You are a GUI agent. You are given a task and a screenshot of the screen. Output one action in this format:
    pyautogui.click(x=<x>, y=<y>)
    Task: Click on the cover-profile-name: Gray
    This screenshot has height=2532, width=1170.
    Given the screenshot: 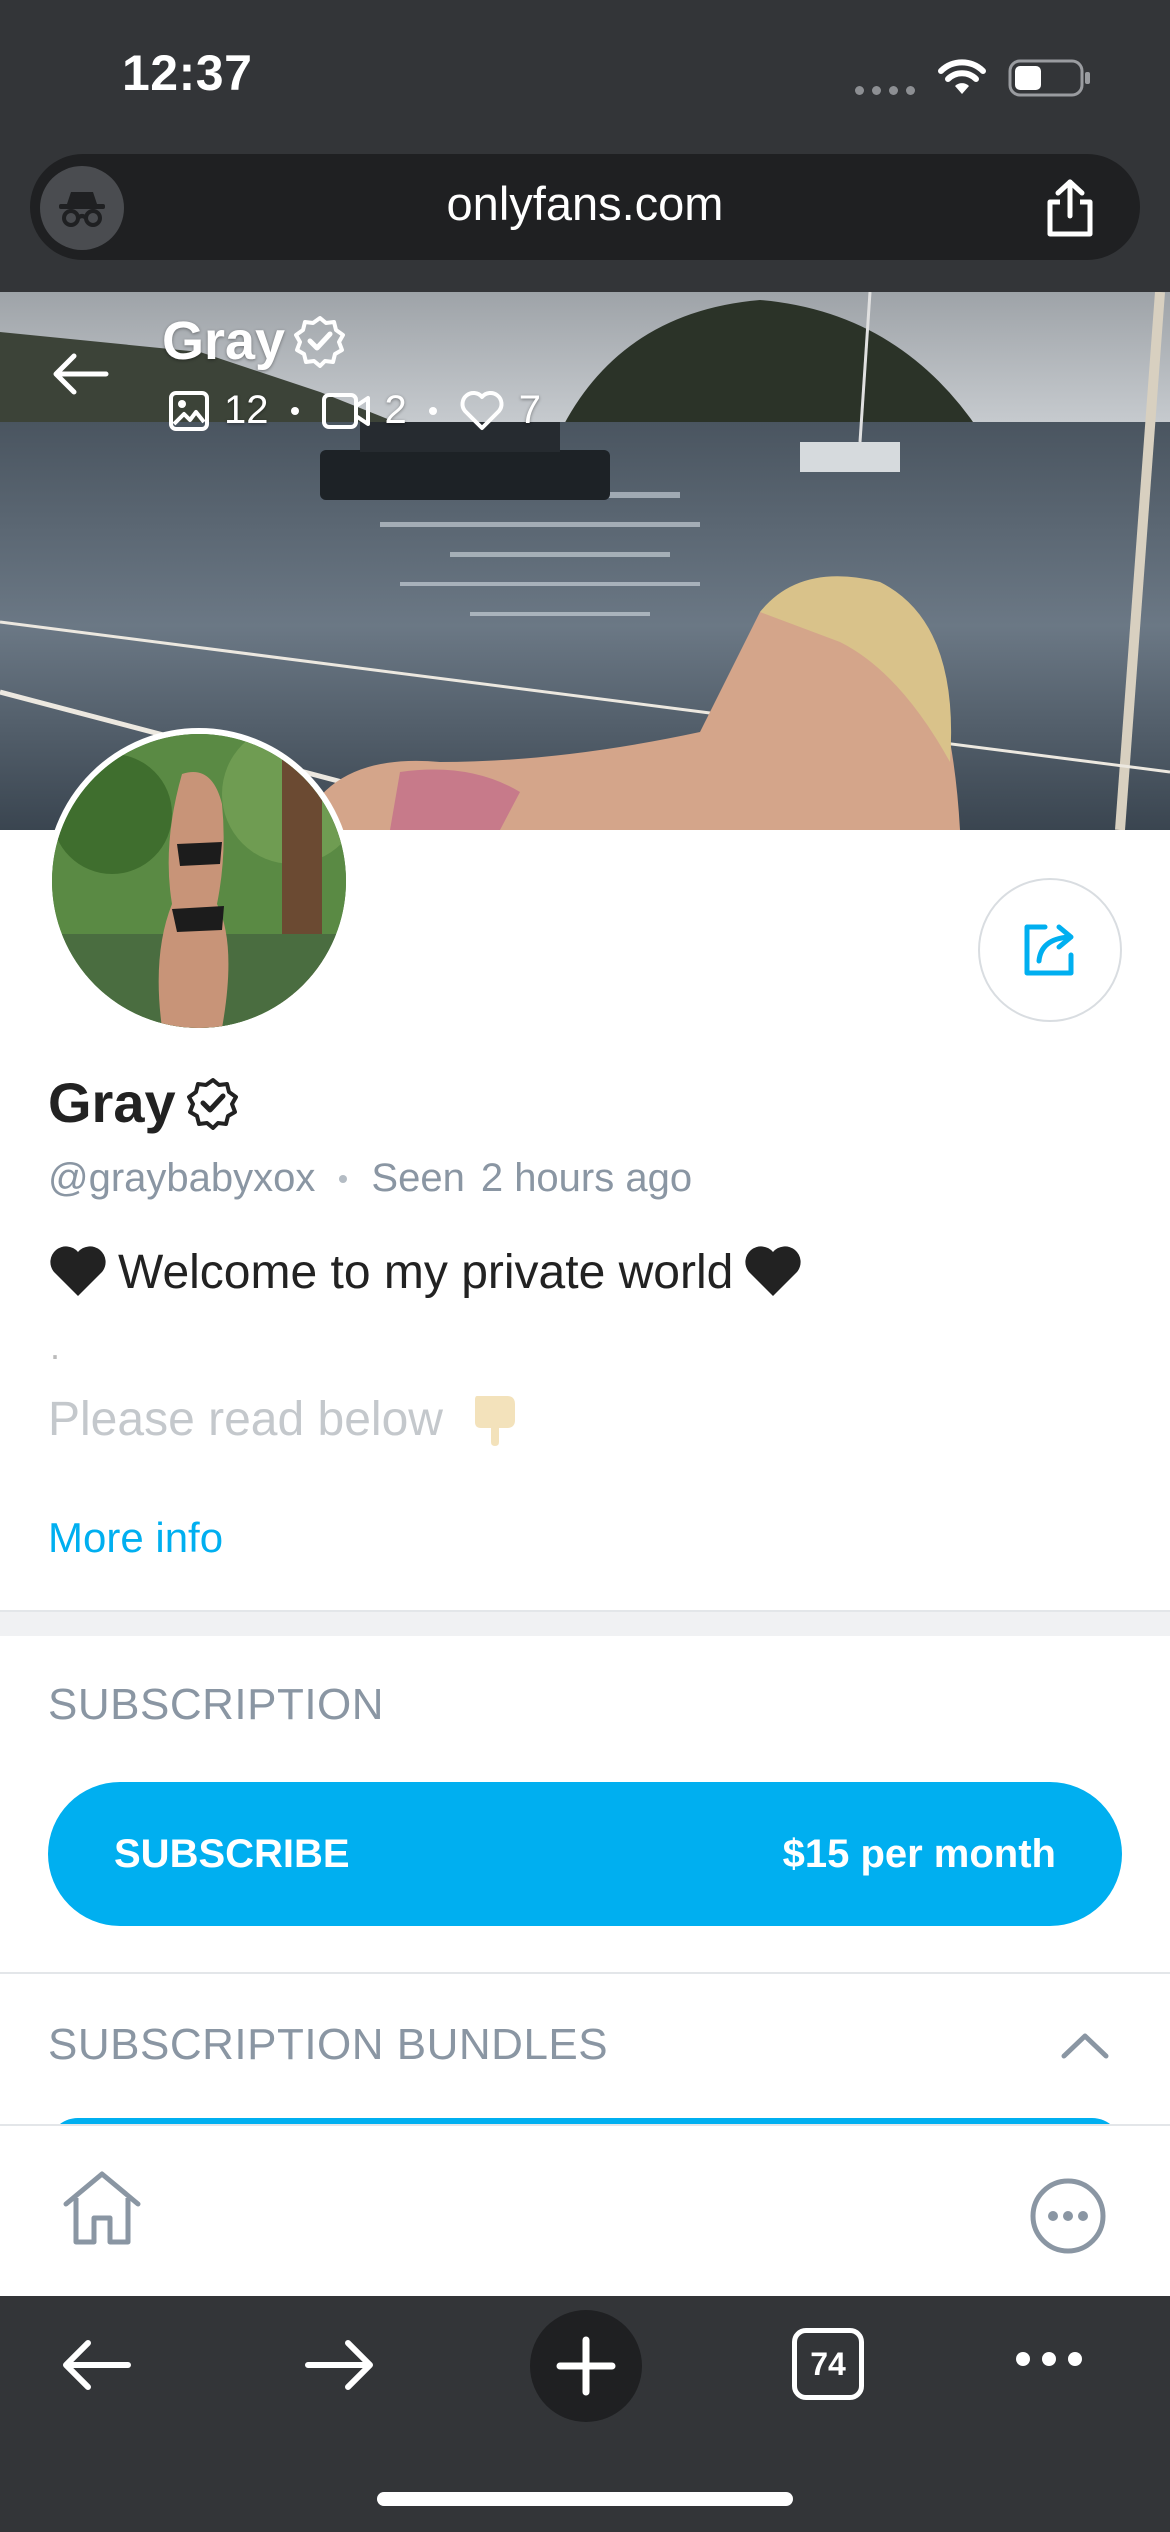 What is the action you would take?
    pyautogui.click(x=254, y=341)
    